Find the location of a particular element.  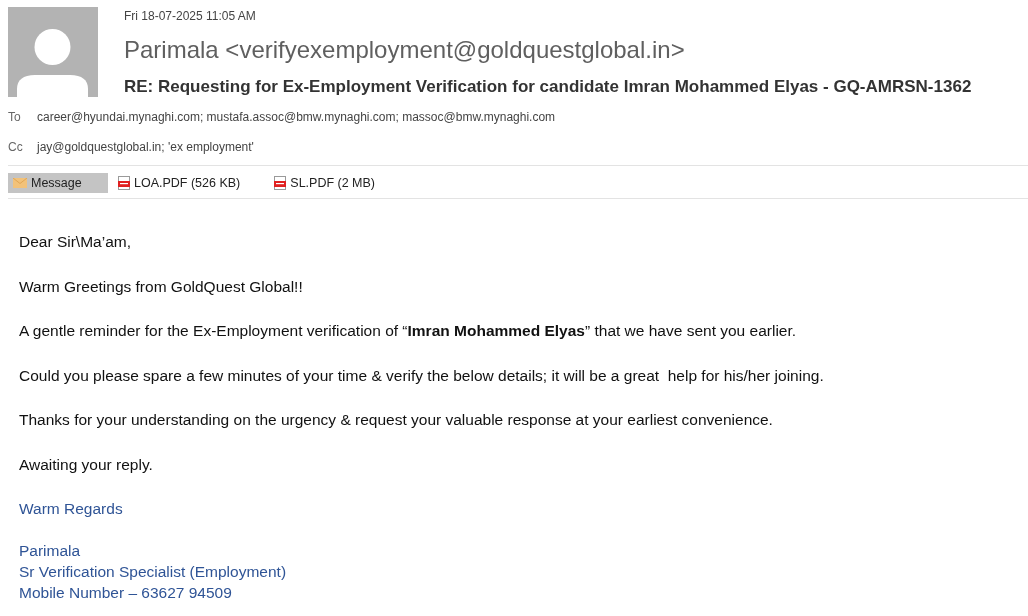

envelope-icon is located at coordinates (20, 183).